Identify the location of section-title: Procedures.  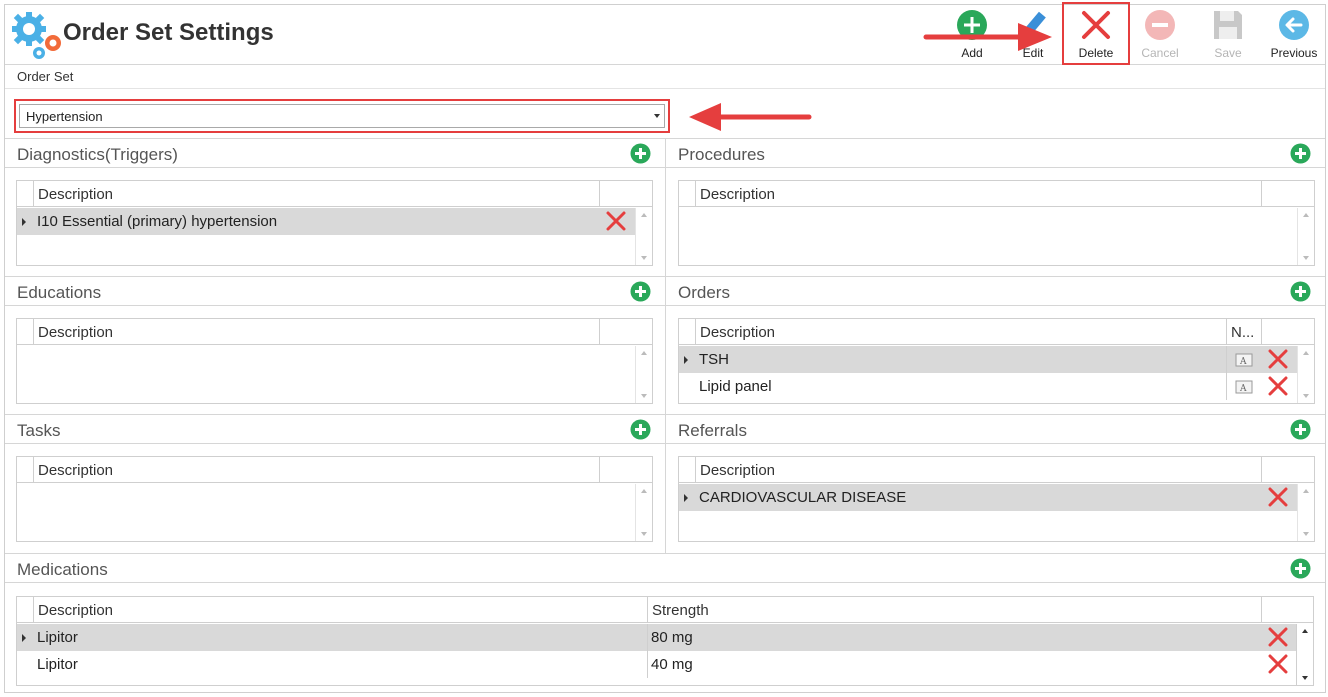
(721, 154).